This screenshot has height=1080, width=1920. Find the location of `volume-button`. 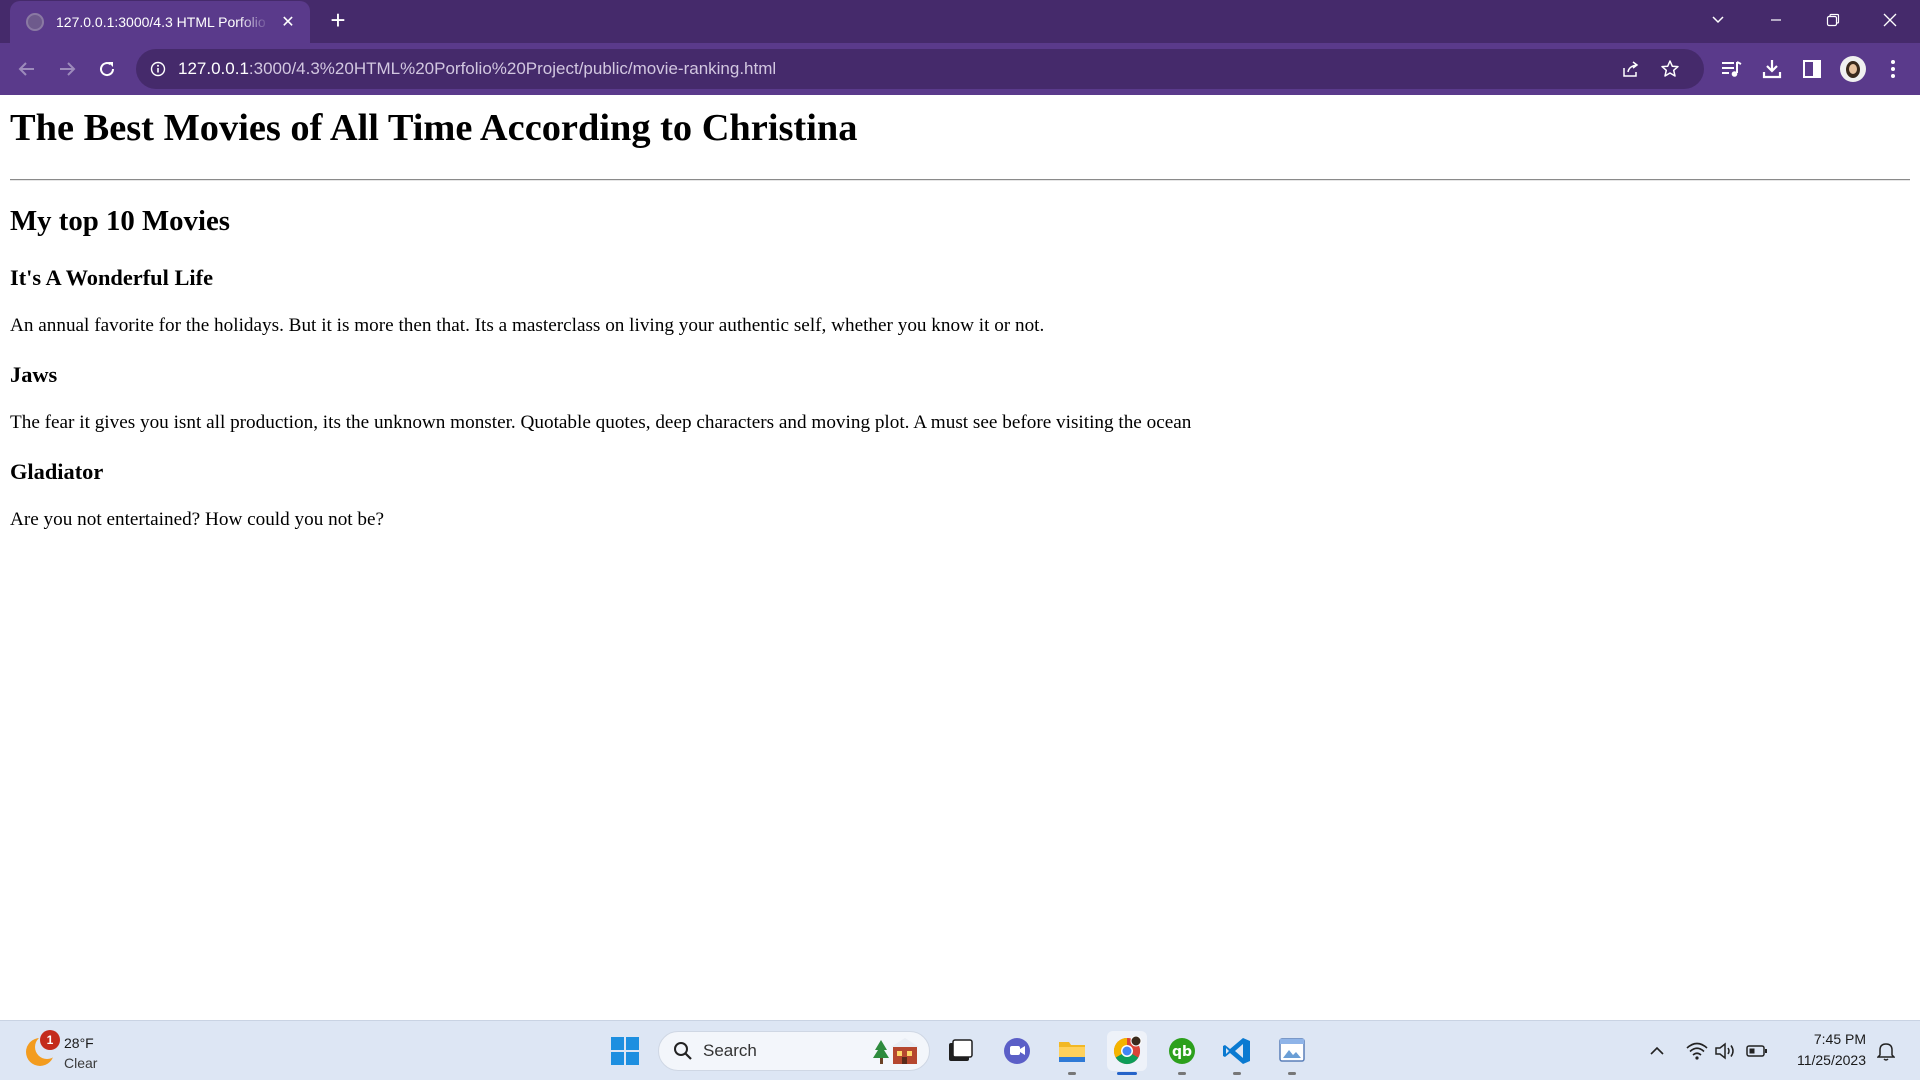

volume-button is located at coordinates (1725, 1051).